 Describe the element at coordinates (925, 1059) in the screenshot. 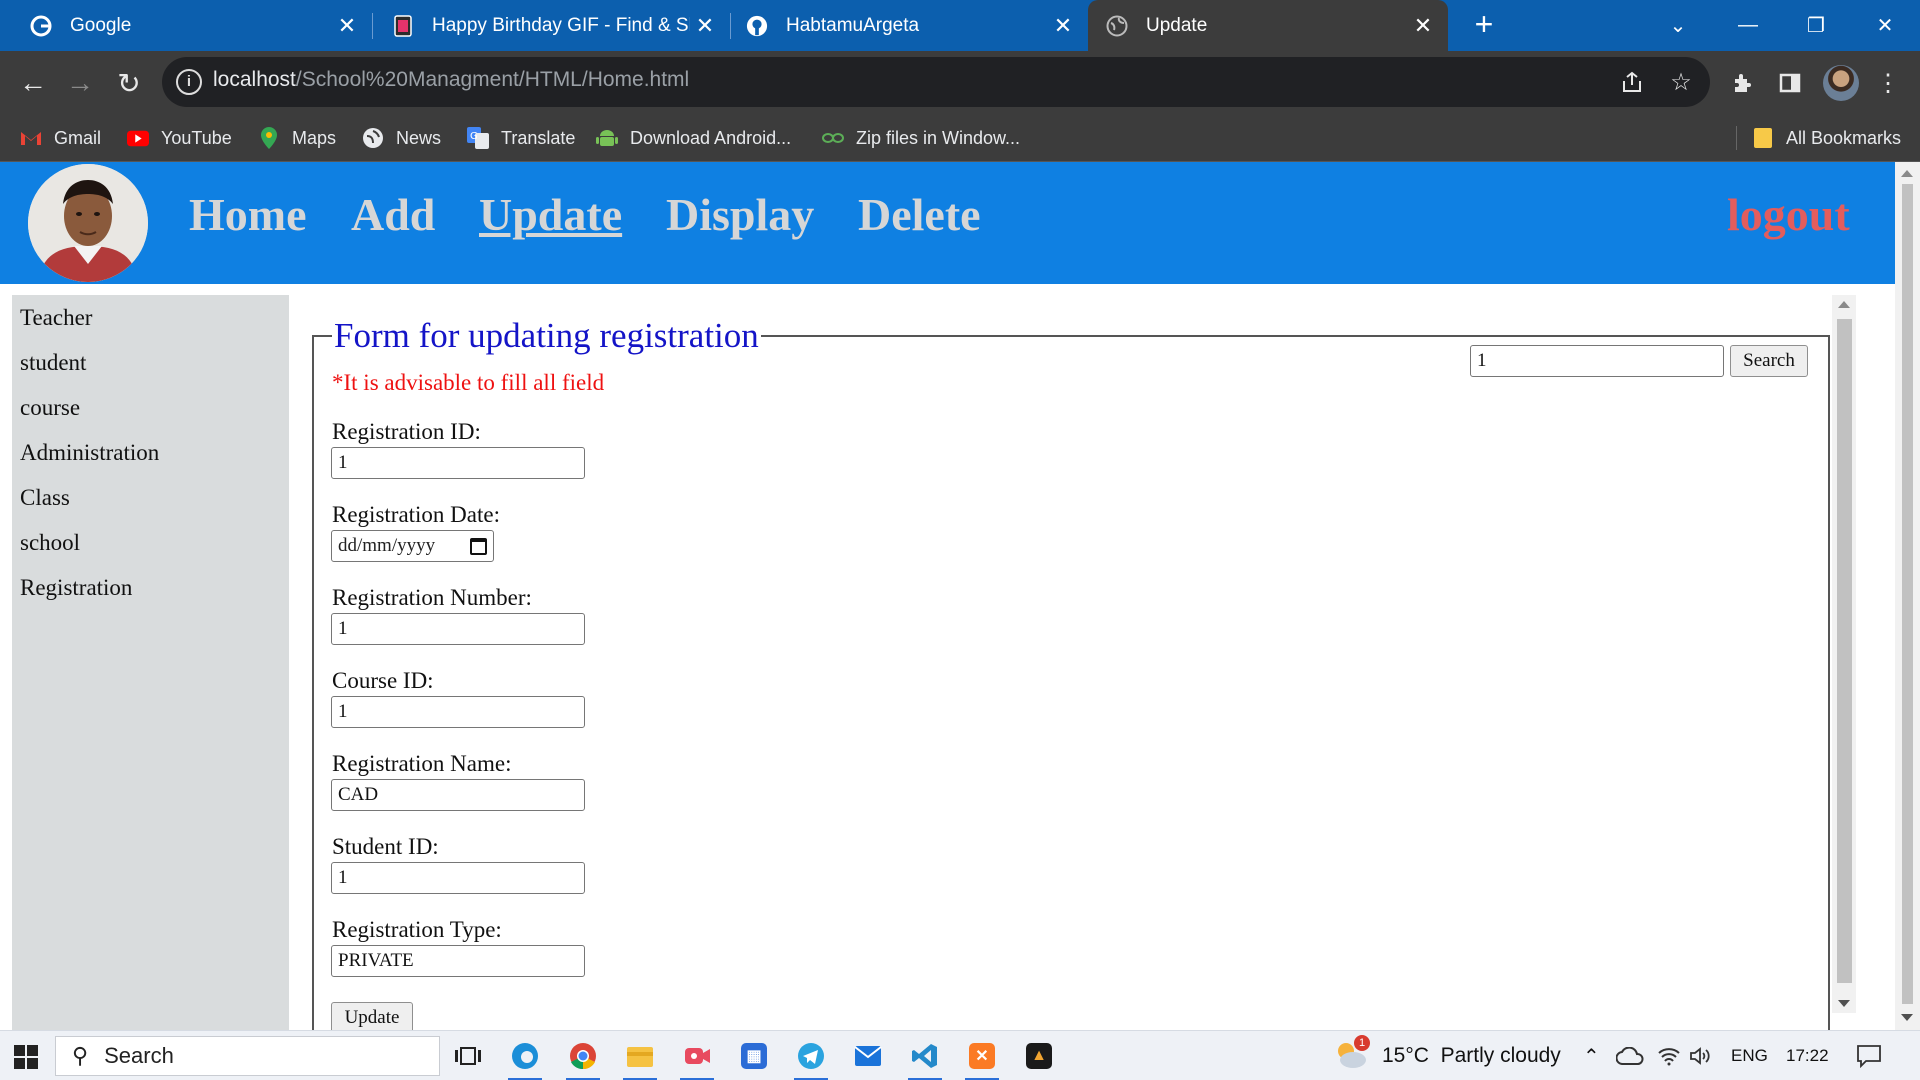

I see `vscode-icon` at that location.